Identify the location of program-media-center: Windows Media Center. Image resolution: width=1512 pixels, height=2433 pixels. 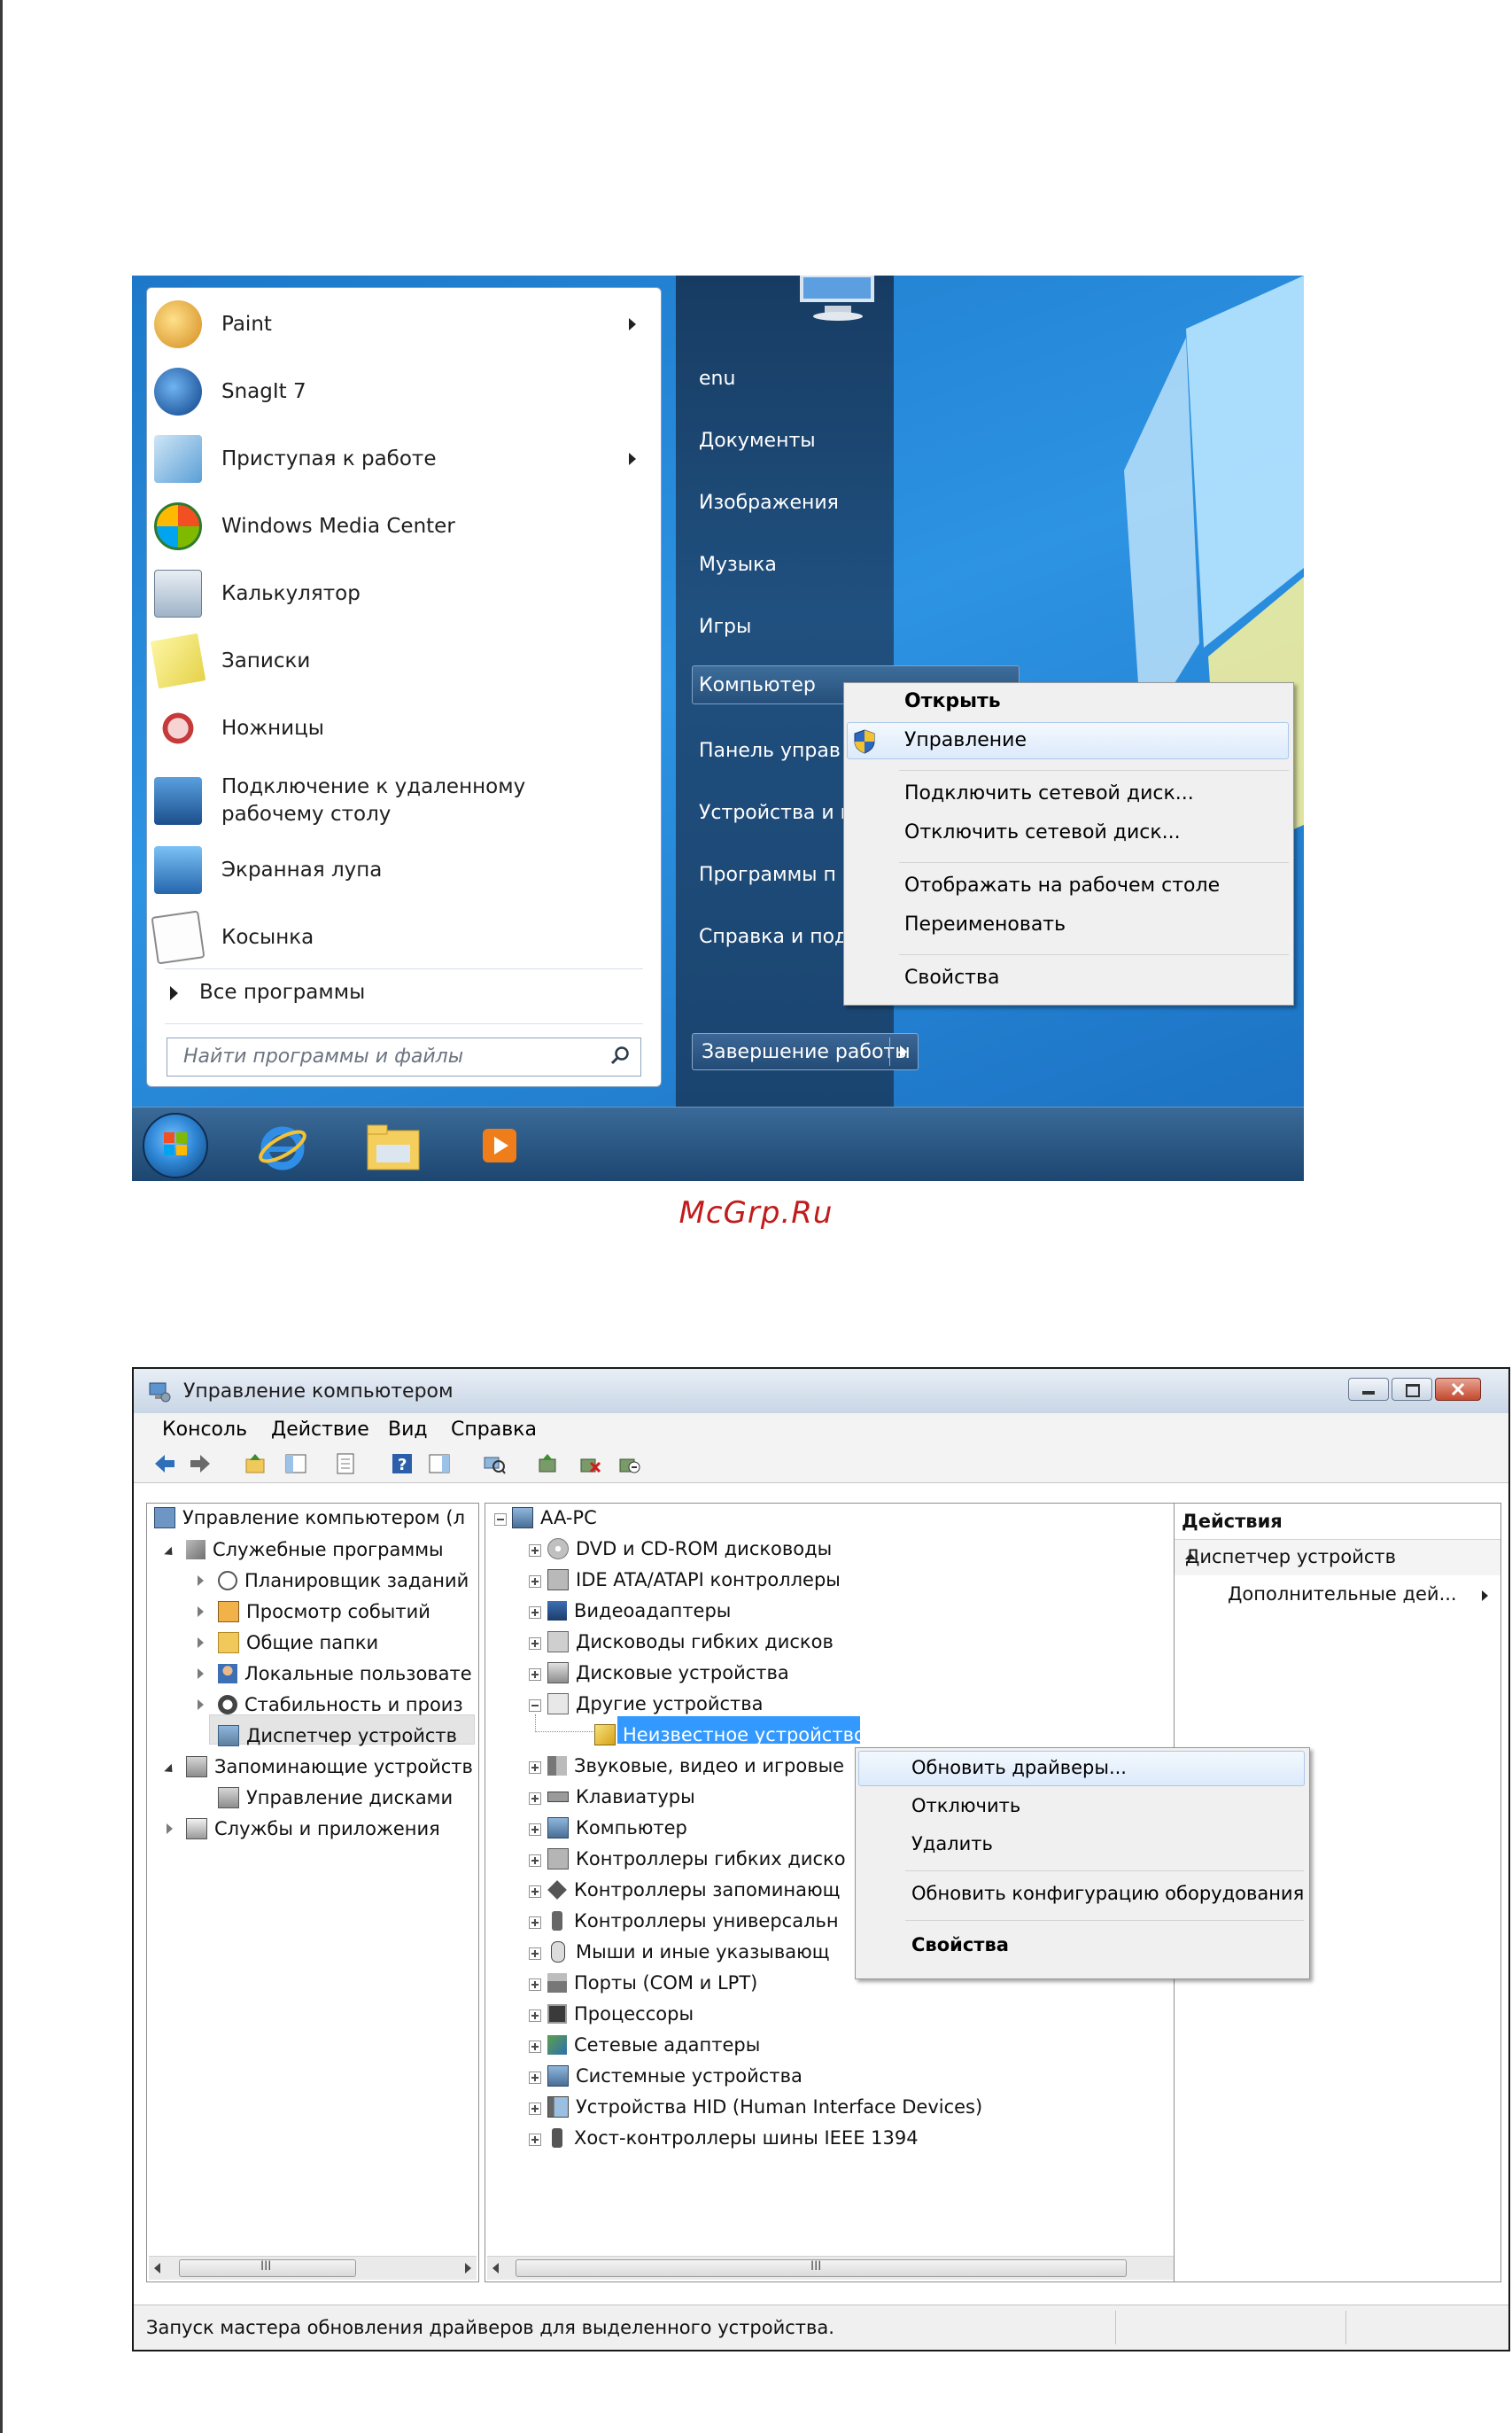
(402, 526).